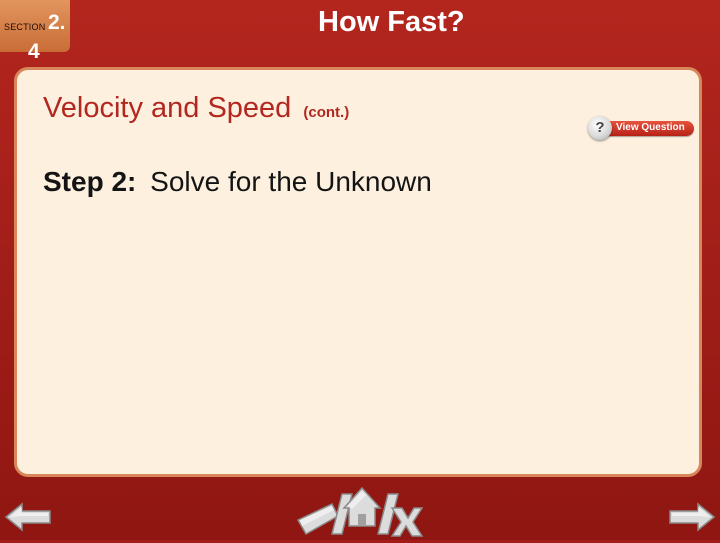  I want to click on section-word: SECTION, so click(25, 27).